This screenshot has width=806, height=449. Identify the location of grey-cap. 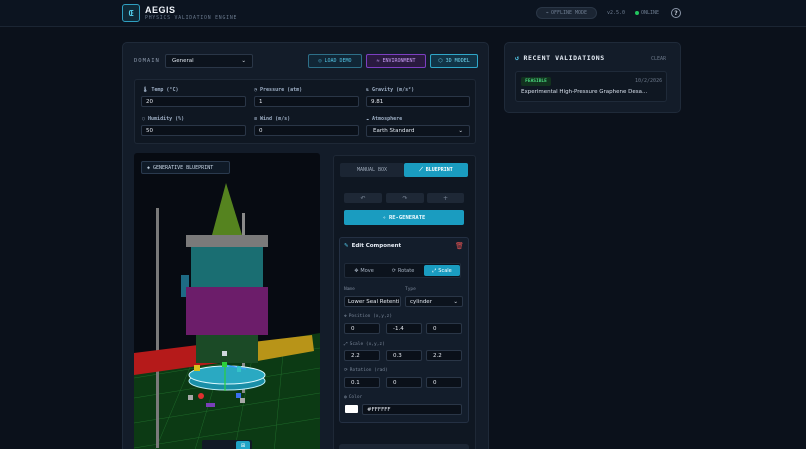
(227, 241).